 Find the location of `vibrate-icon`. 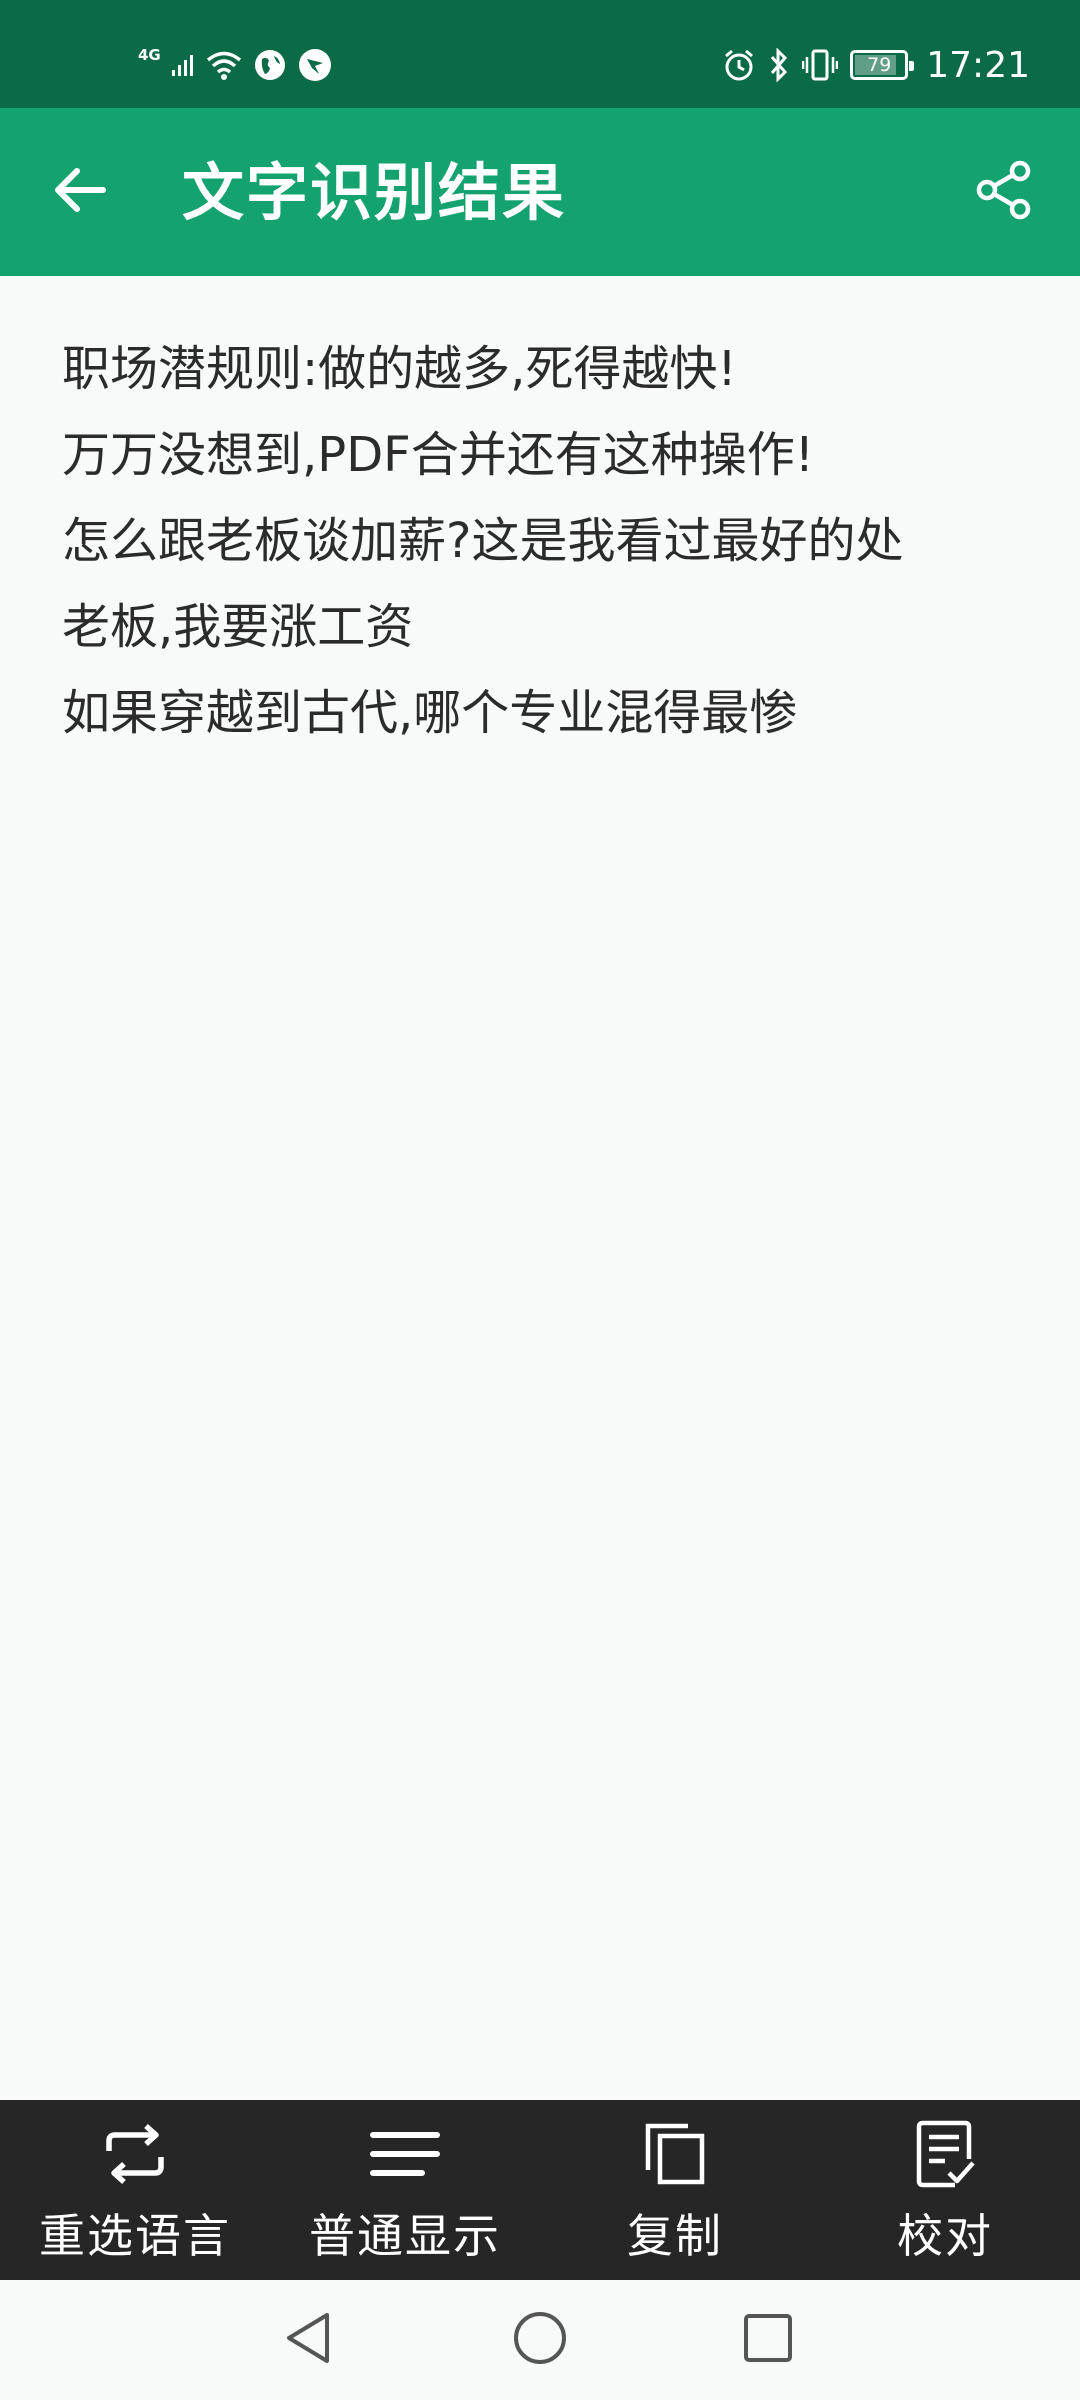

vibrate-icon is located at coordinates (820, 65).